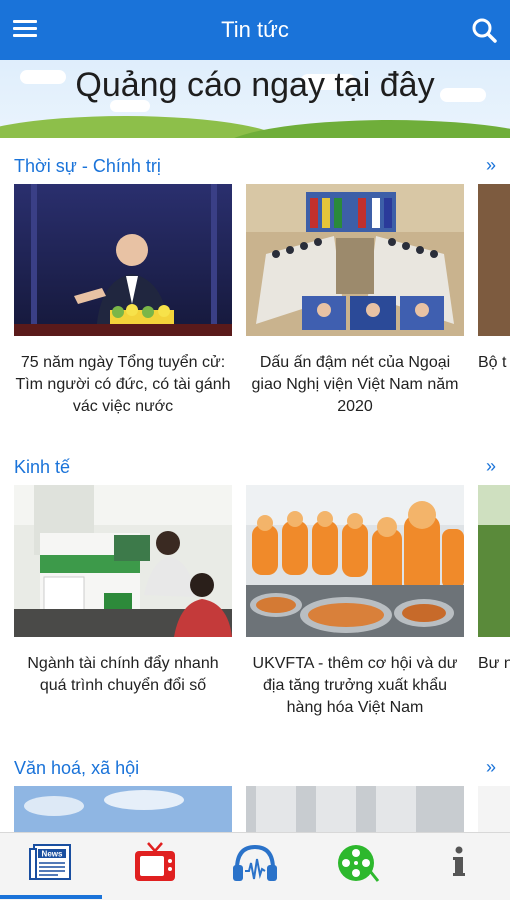 This screenshot has width=510, height=900. What do you see at coordinates (494, 664) in the screenshot?
I see `article-title: Bư nôn` at bounding box center [494, 664].